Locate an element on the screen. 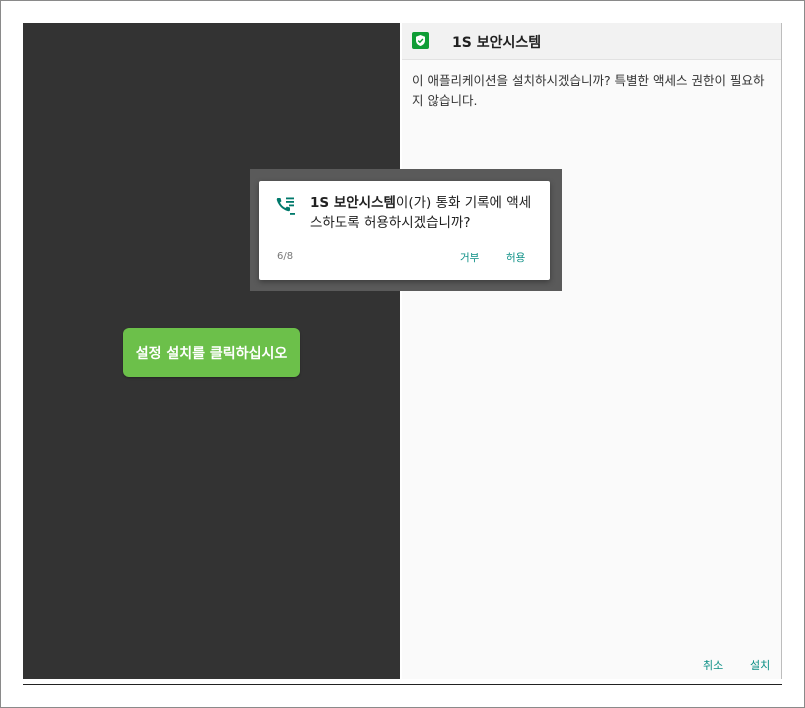 The height and width of the screenshot is (708, 805). deny-button: 거부 is located at coordinates (469, 257).